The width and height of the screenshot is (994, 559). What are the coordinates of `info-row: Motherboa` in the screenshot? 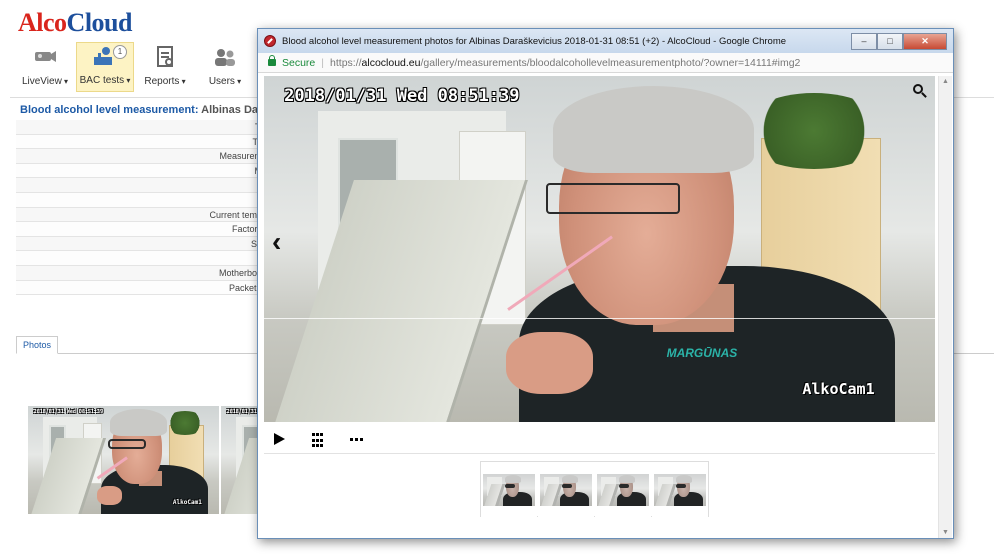 It's located at (141, 273).